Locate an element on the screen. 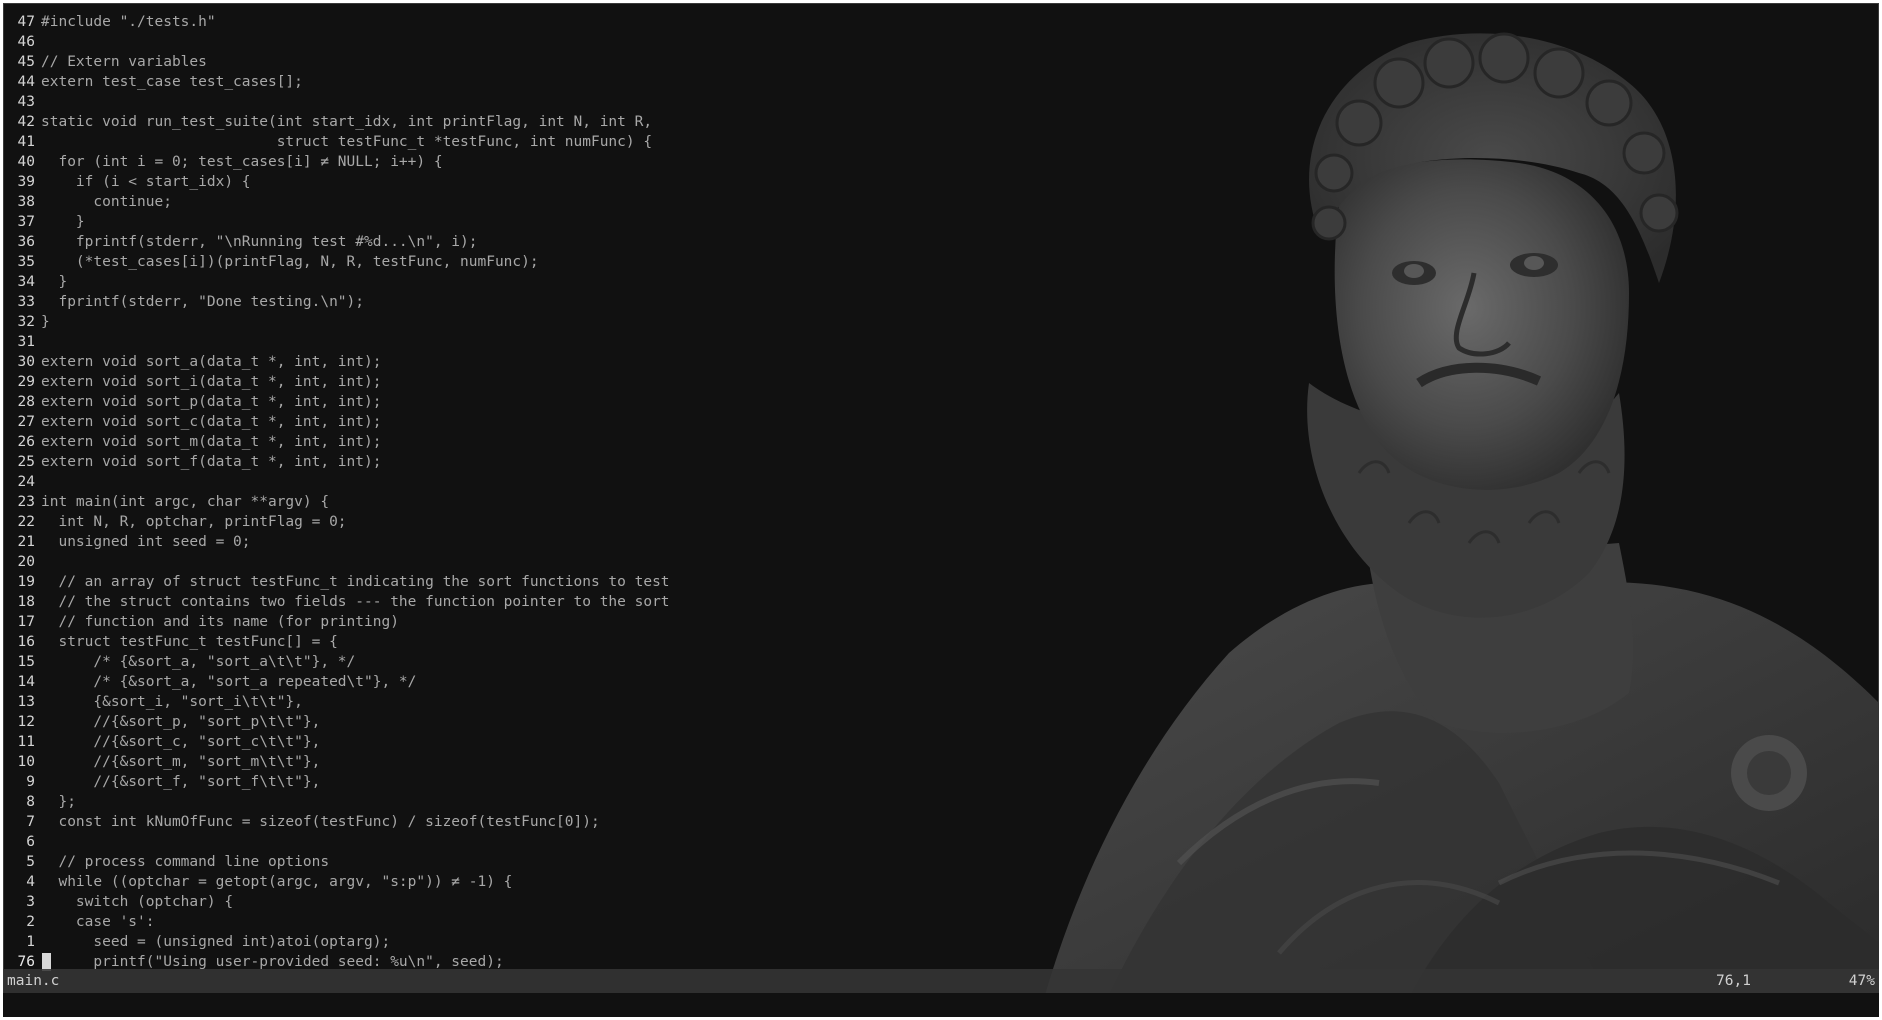 The width and height of the screenshot is (1882, 1020). line-number: 37 is located at coordinates (26, 222).